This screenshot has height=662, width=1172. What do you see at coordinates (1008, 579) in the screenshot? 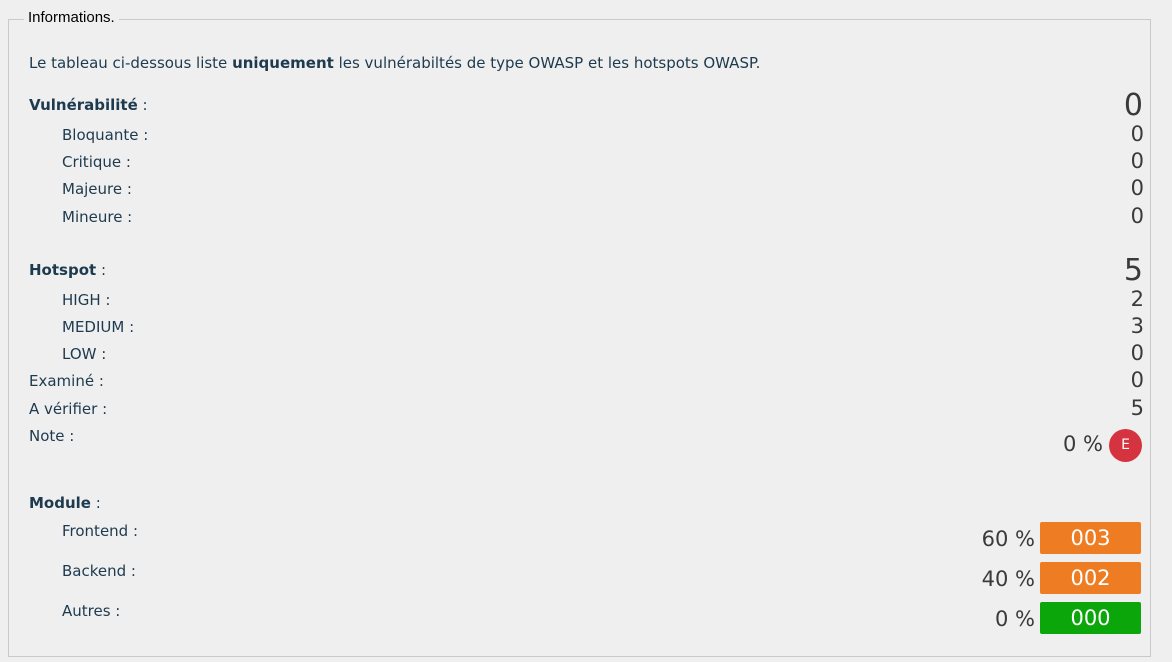
I see `module-backend-percent: 40 %` at bounding box center [1008, 579].